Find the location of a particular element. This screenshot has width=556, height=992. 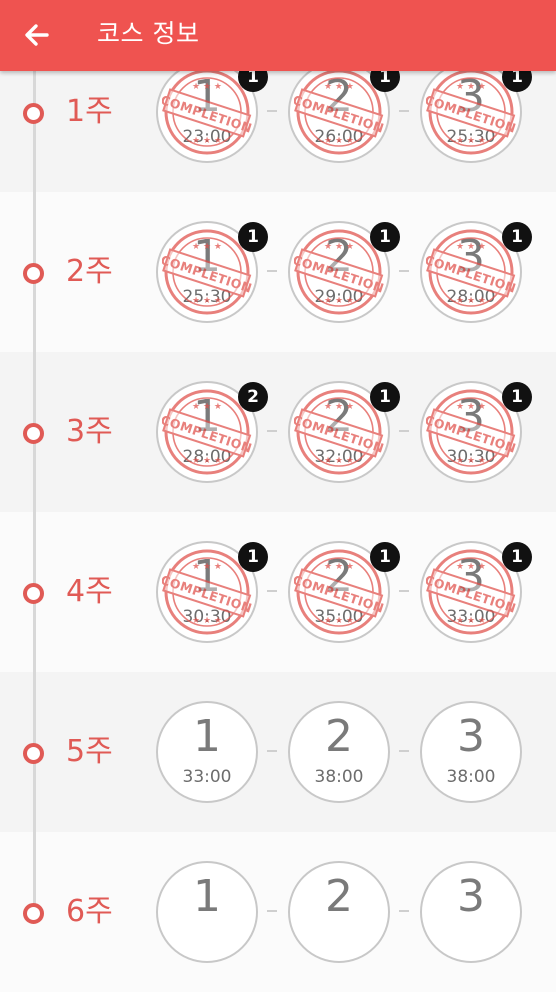

session-circle: 1 33:00 is located at coordinates (207, 752).